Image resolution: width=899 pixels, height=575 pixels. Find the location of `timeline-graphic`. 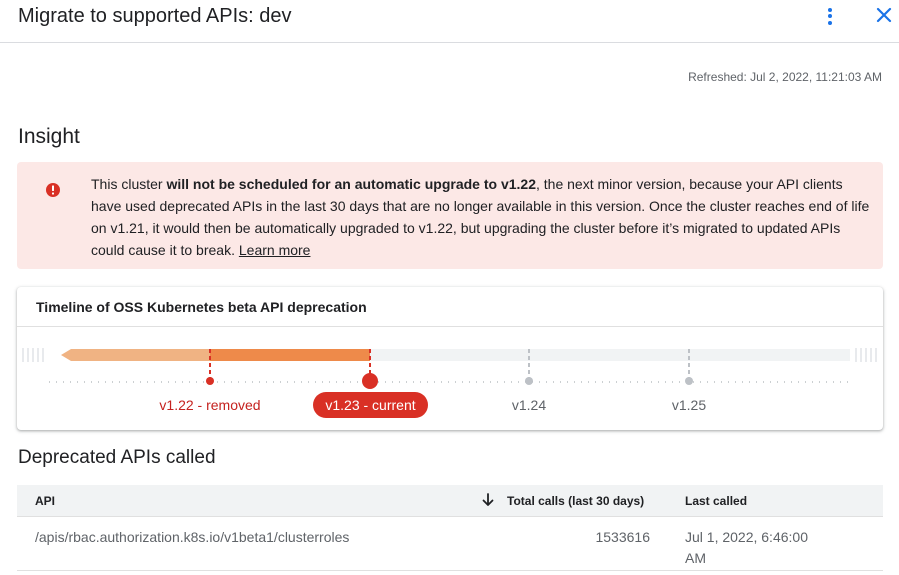

timeline-graphic is located at coordinates (449, 368).